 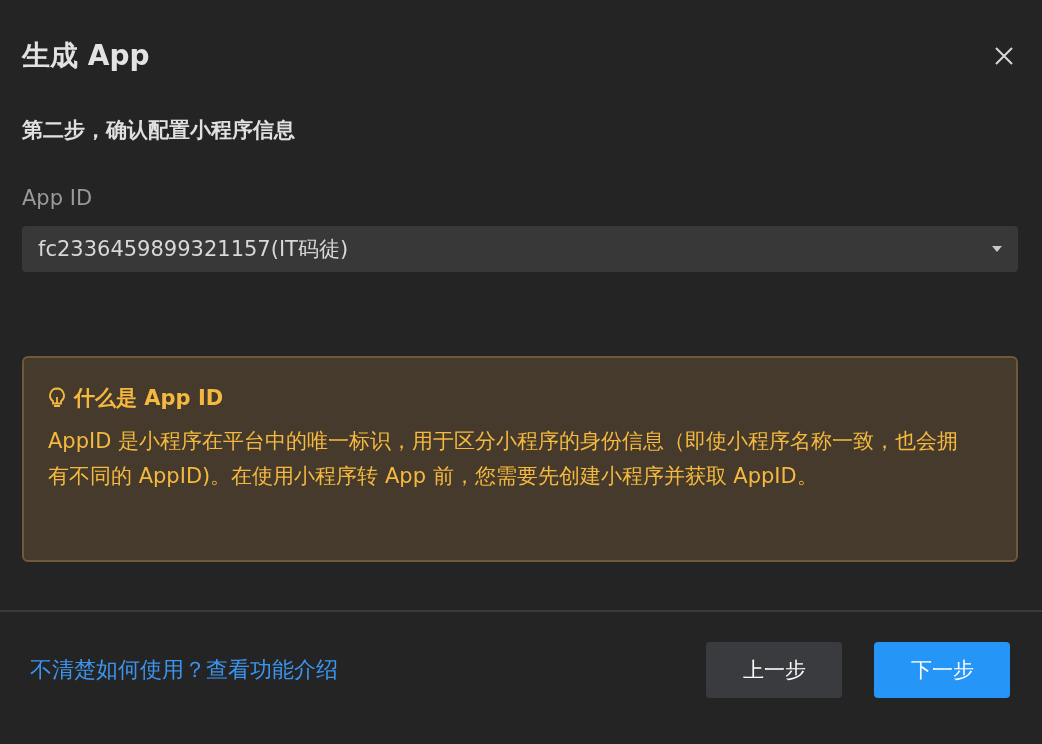 What do you see at coordinates (86, 56) in the screenshot?
I see `dialog-title: 生成 App` at bounding box center [86, 56].